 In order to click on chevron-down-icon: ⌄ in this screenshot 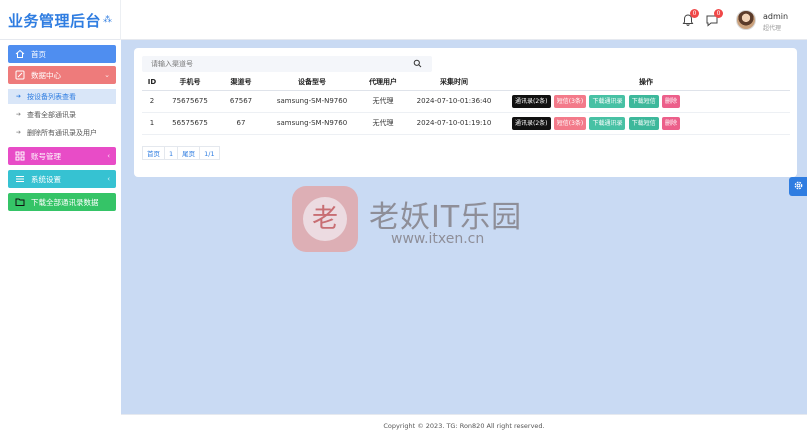, I will do `click(107, 75)`.